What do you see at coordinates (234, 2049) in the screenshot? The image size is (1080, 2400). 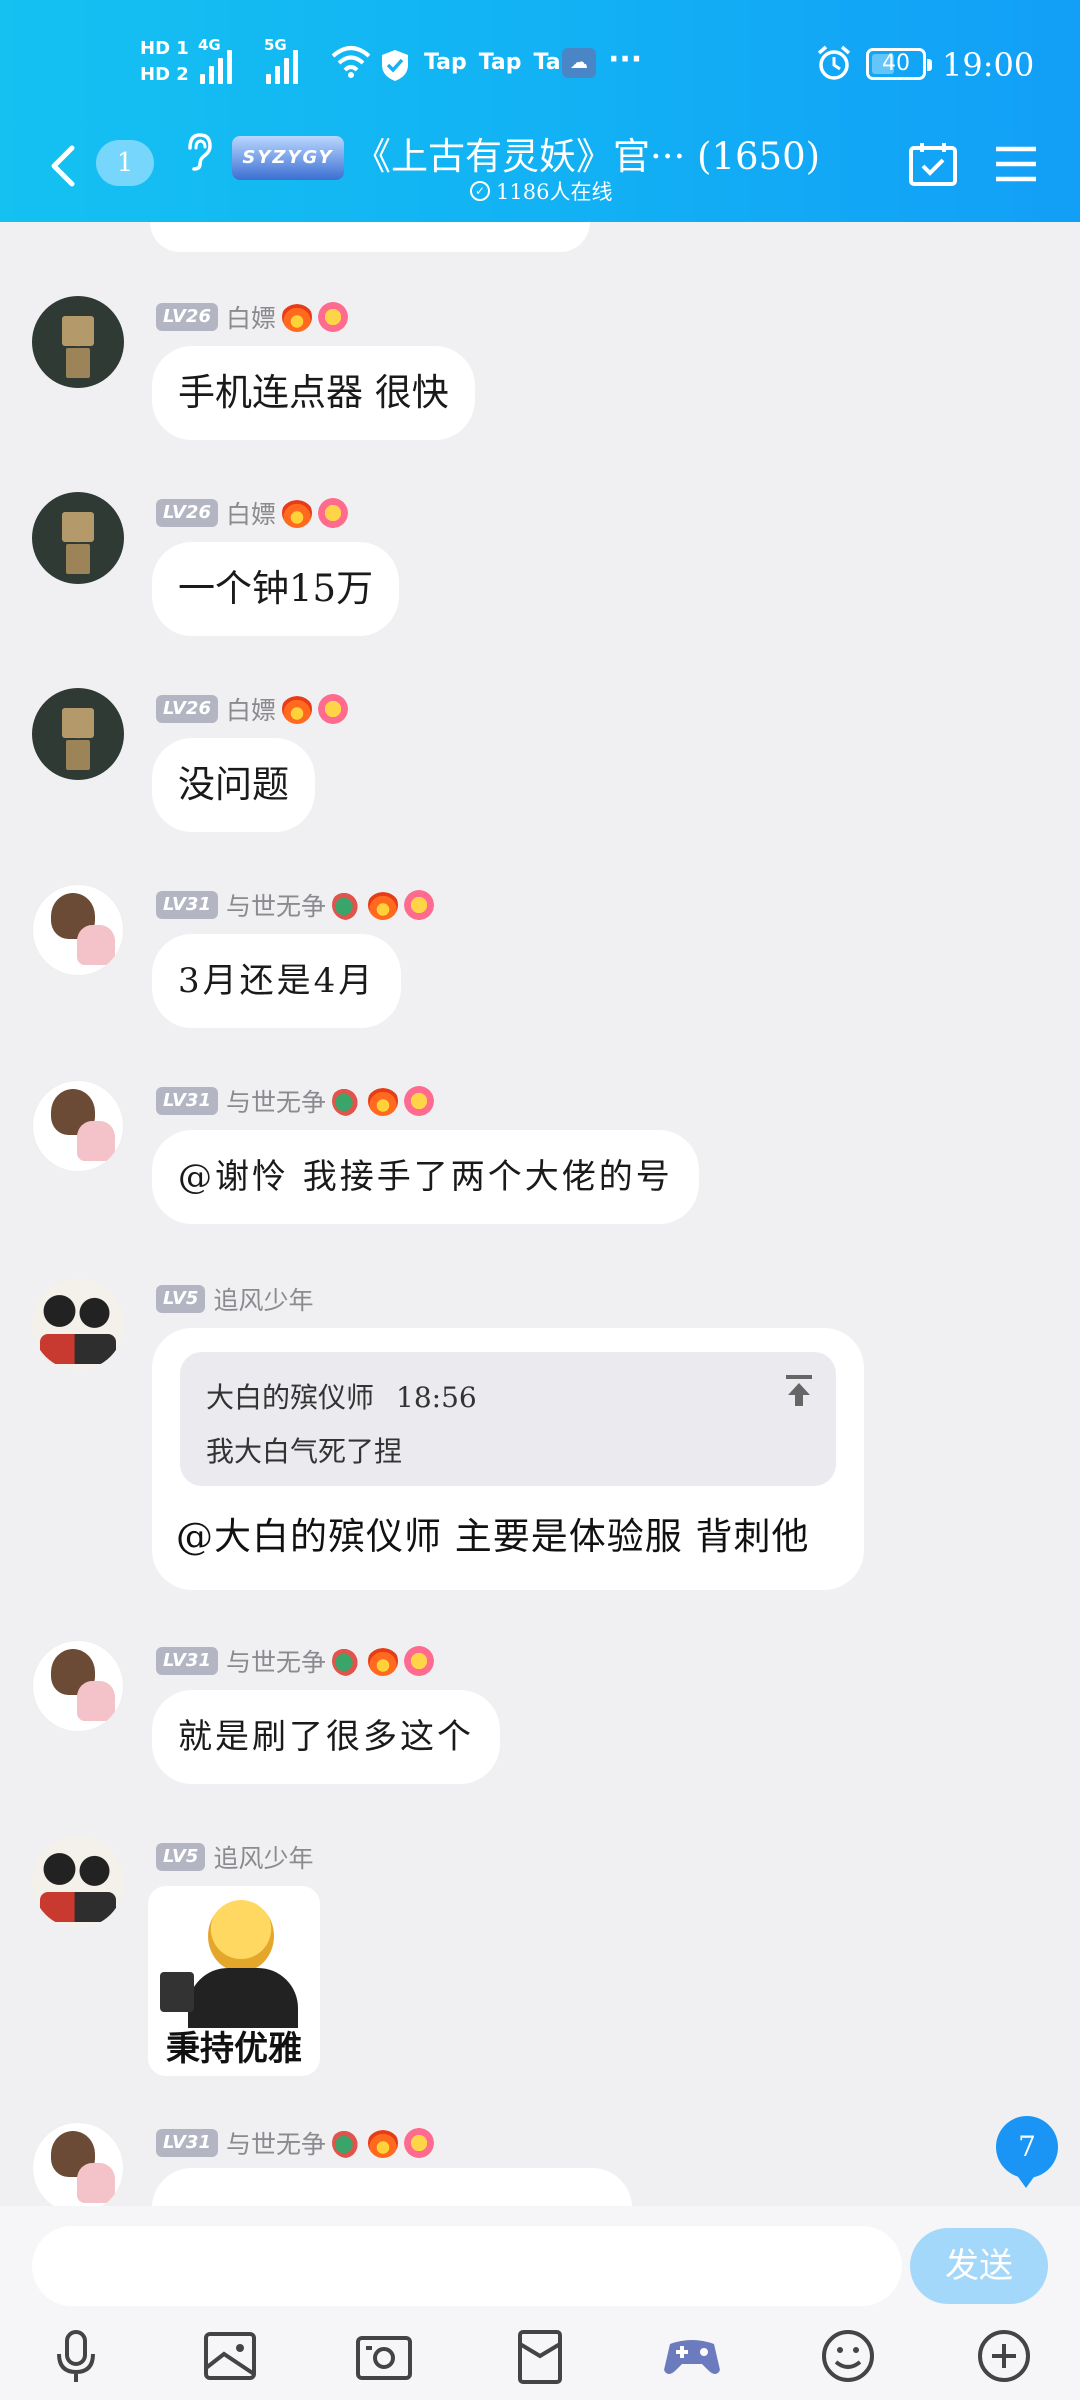 I see `sticker-caption: 秉持优雅` at bounding box center [234, 2049].